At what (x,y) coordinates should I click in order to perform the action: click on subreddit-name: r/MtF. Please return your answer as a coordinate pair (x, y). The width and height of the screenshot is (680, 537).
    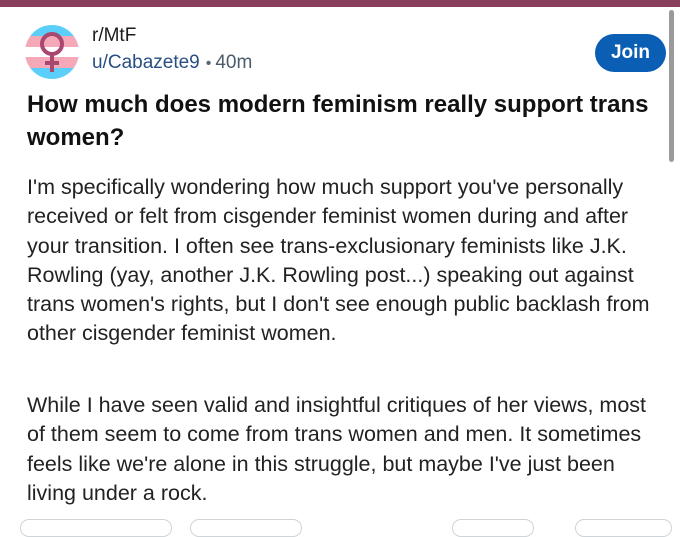
    Looking at the image, I should click on (114, 36).